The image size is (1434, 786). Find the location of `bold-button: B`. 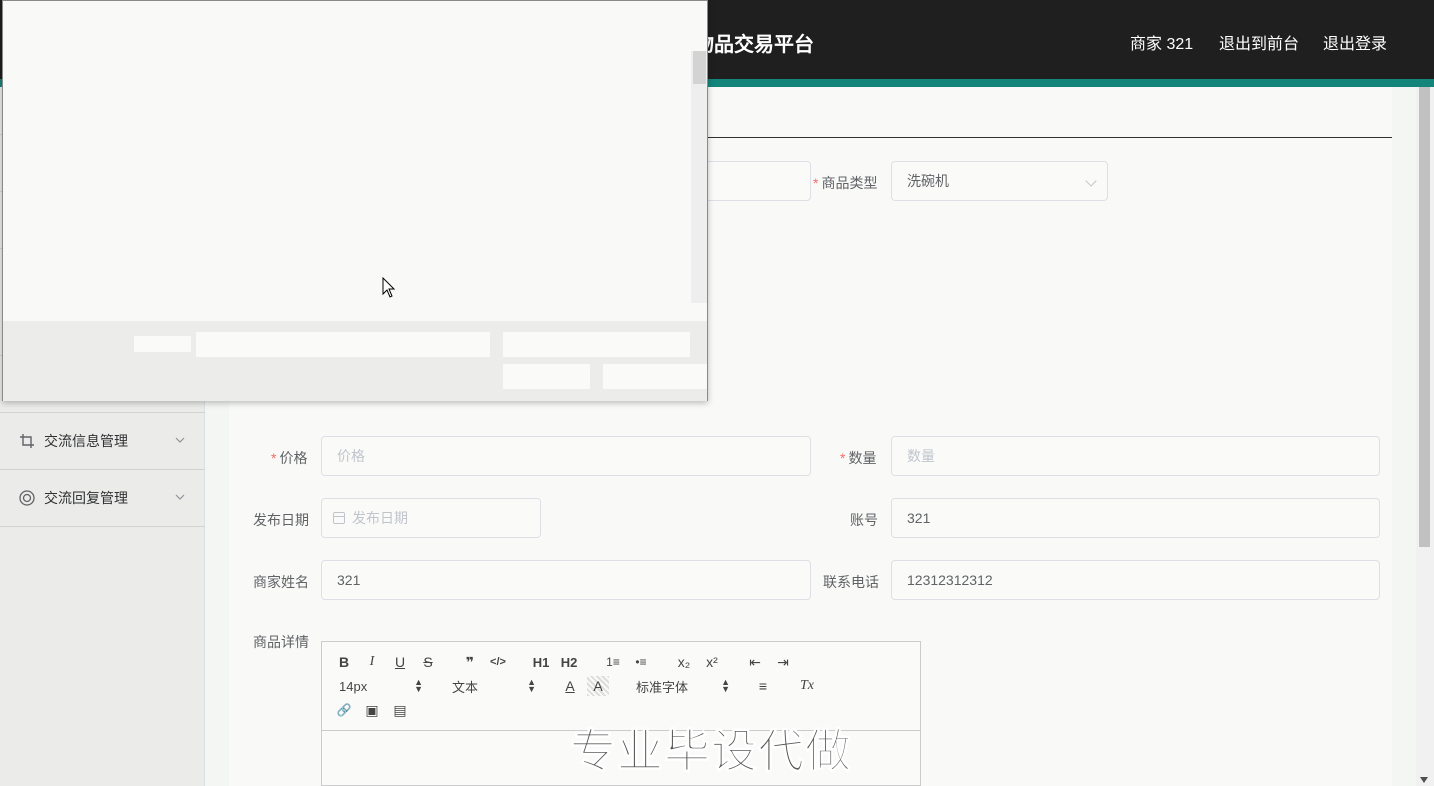

bold-button: B is located at coordinates (344, 662).